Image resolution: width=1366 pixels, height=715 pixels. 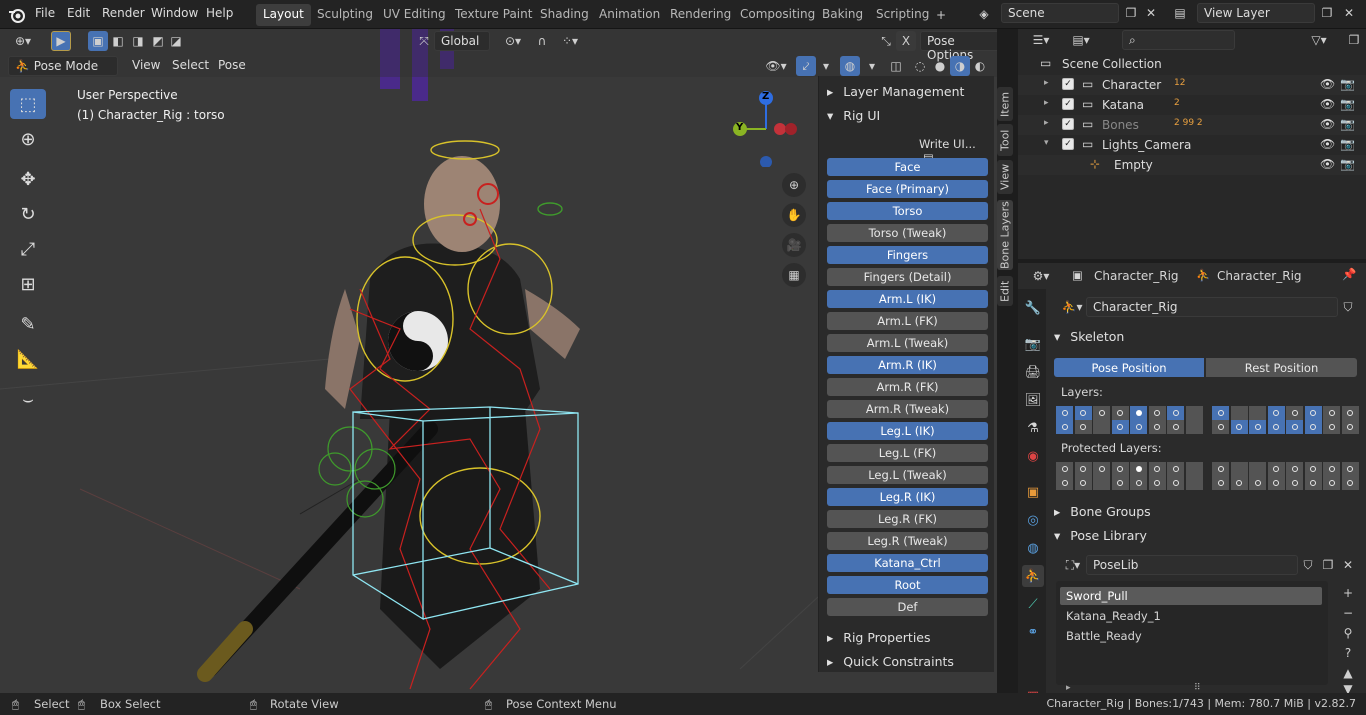 I want to click on rig-layer-button: Face (Primary), so click(x=907, y=189).